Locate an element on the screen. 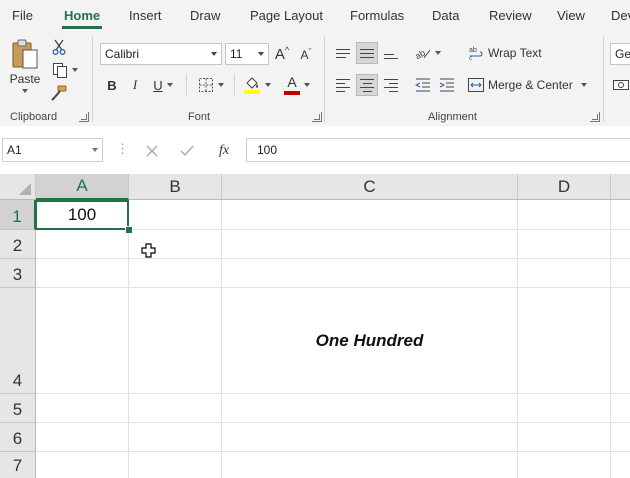  copy-button is located at coordinates (65, 70).